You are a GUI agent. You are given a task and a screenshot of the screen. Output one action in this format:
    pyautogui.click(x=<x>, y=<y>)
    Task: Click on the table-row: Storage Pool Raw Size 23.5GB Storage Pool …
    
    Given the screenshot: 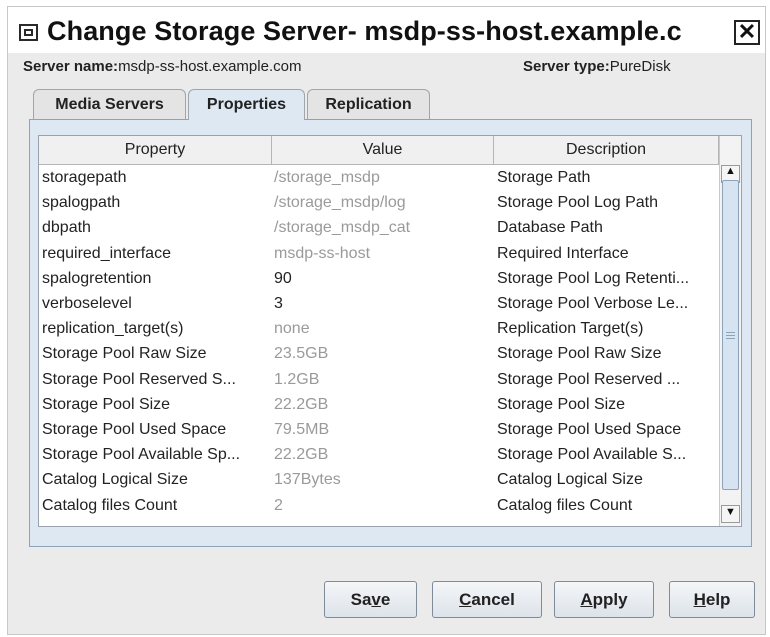 What is the action you would take?
    pyautogui.click(x=379, y=353)
    